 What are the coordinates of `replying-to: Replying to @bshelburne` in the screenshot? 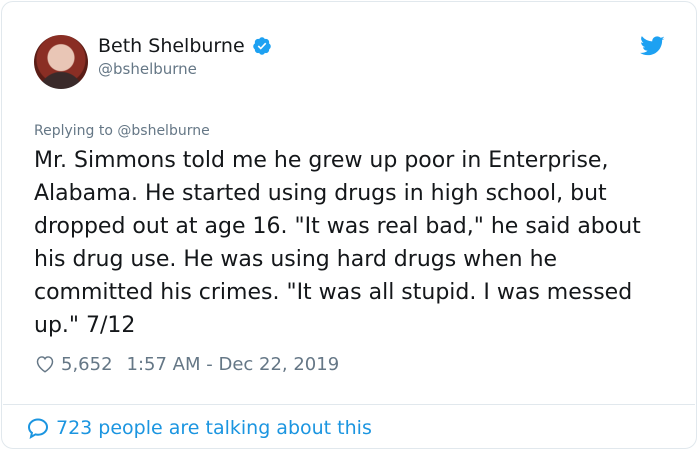 It's located at (122, 131).